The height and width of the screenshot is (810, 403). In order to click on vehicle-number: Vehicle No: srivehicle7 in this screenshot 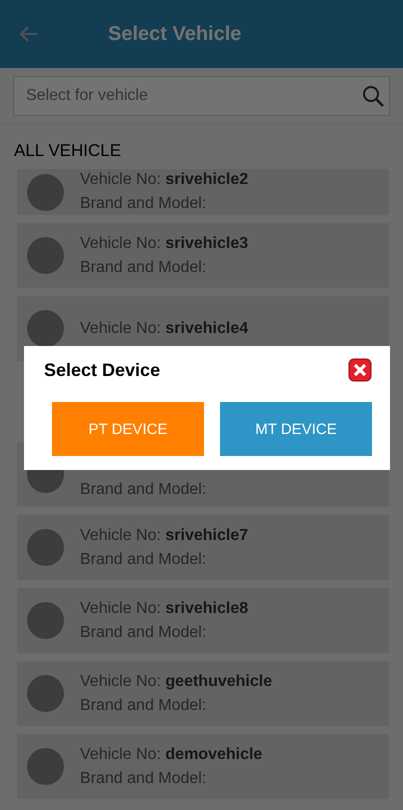, I will do `click(164, 535)`.